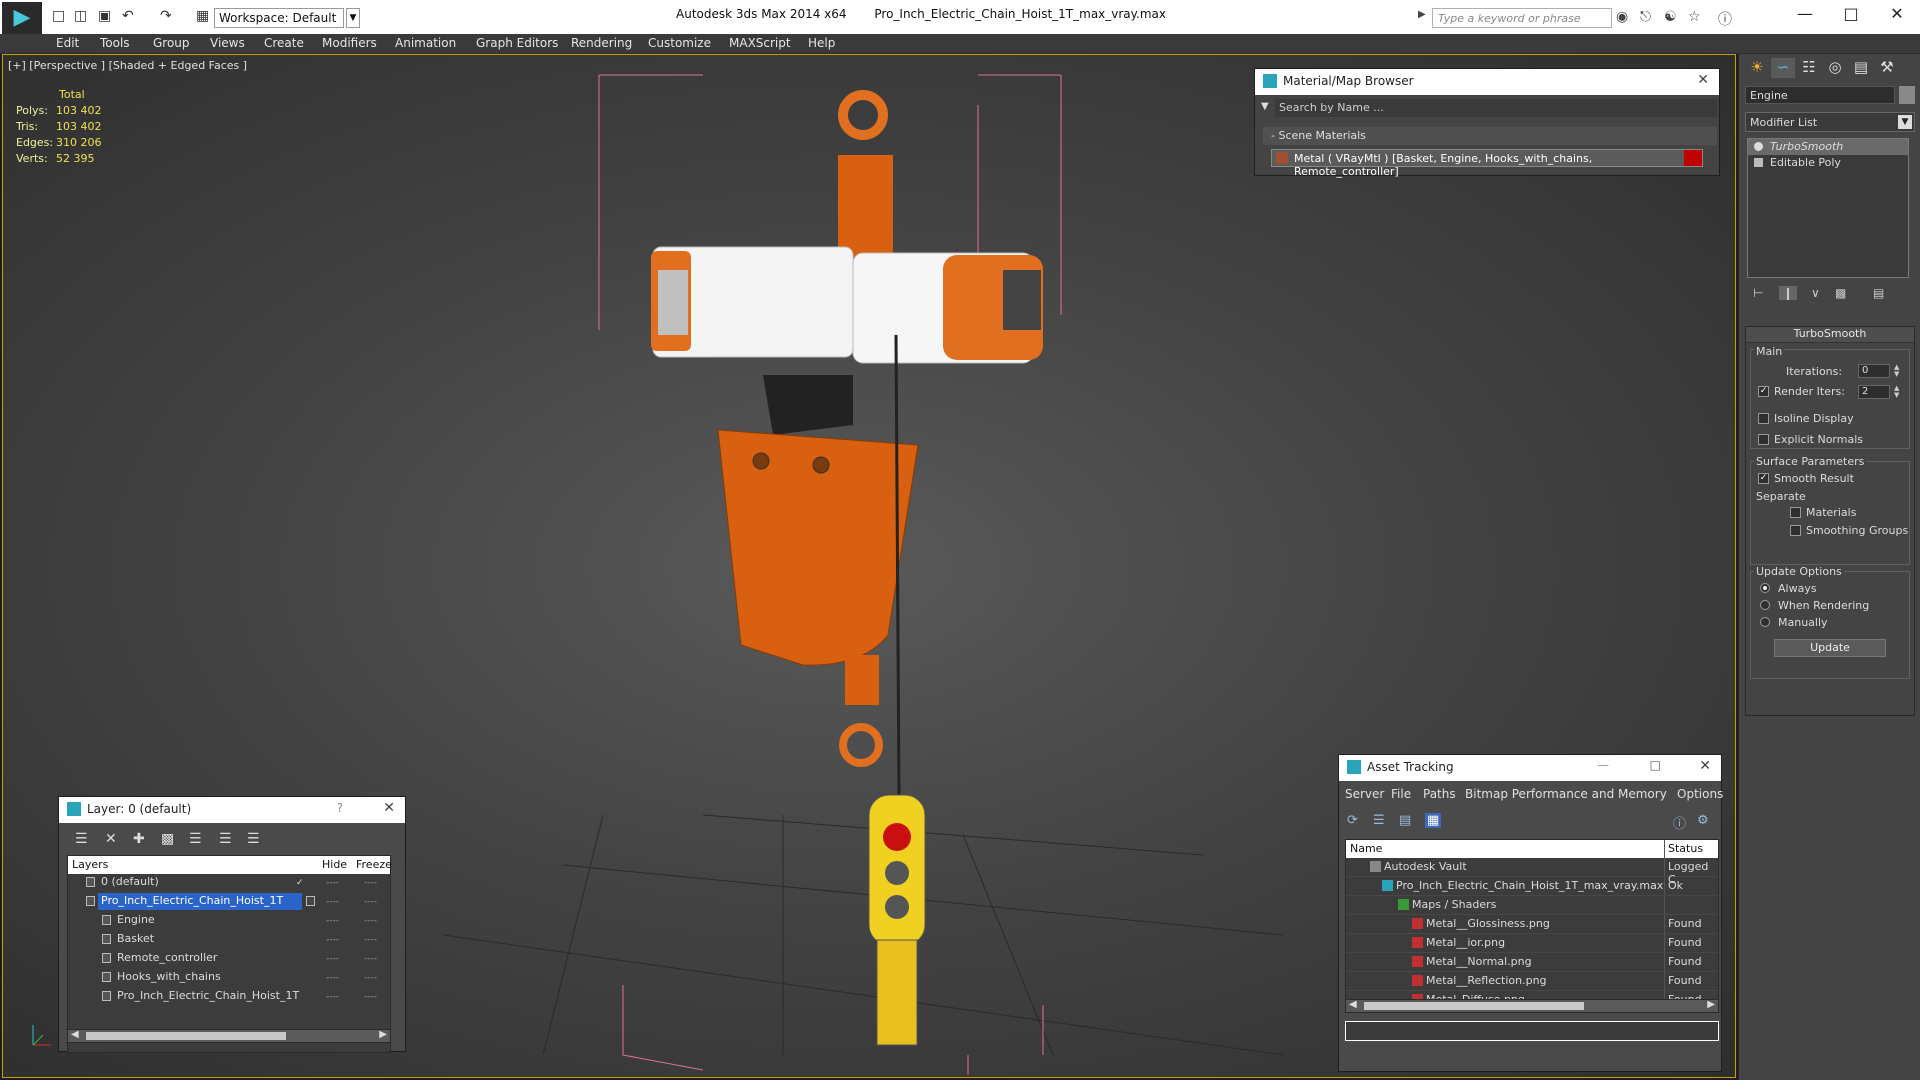 The height and width of the screenshot is (1080, 1920). What do you see at coordinates (1401, 794) in the screenshot?
I see `at-menu-file: File` at bounding box center [1401, 794].